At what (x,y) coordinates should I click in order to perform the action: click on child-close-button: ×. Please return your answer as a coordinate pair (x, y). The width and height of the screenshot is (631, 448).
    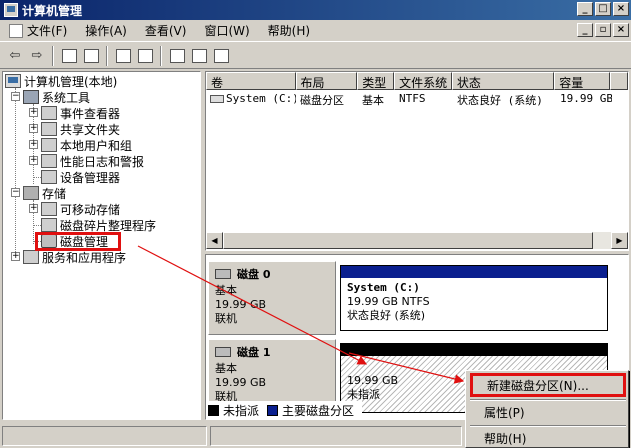
    Looking at the image, I should click on (621, 30).